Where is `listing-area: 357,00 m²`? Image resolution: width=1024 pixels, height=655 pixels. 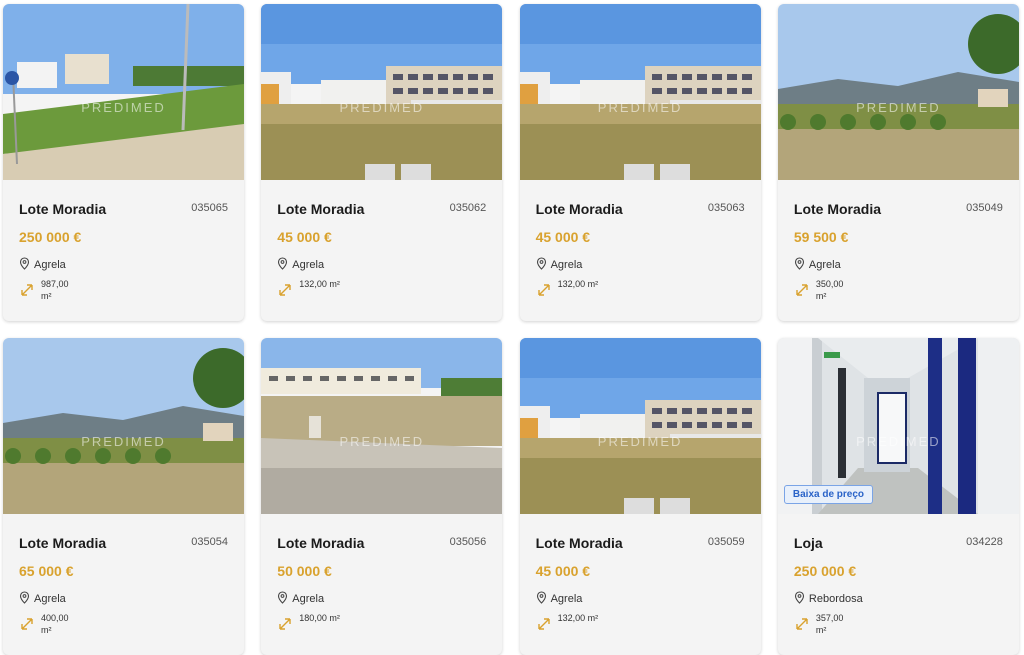 listing-area: 357,00 m² is located at coordinates (822, 624).